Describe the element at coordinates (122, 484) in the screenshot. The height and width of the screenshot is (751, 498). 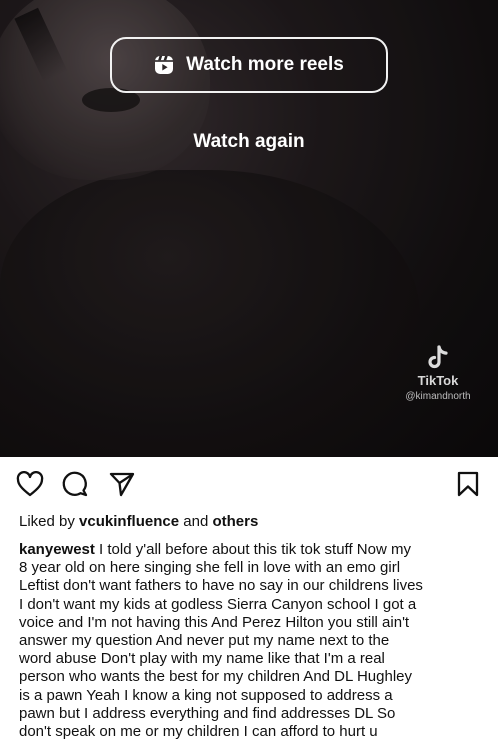
I see `send-icon` at that location.